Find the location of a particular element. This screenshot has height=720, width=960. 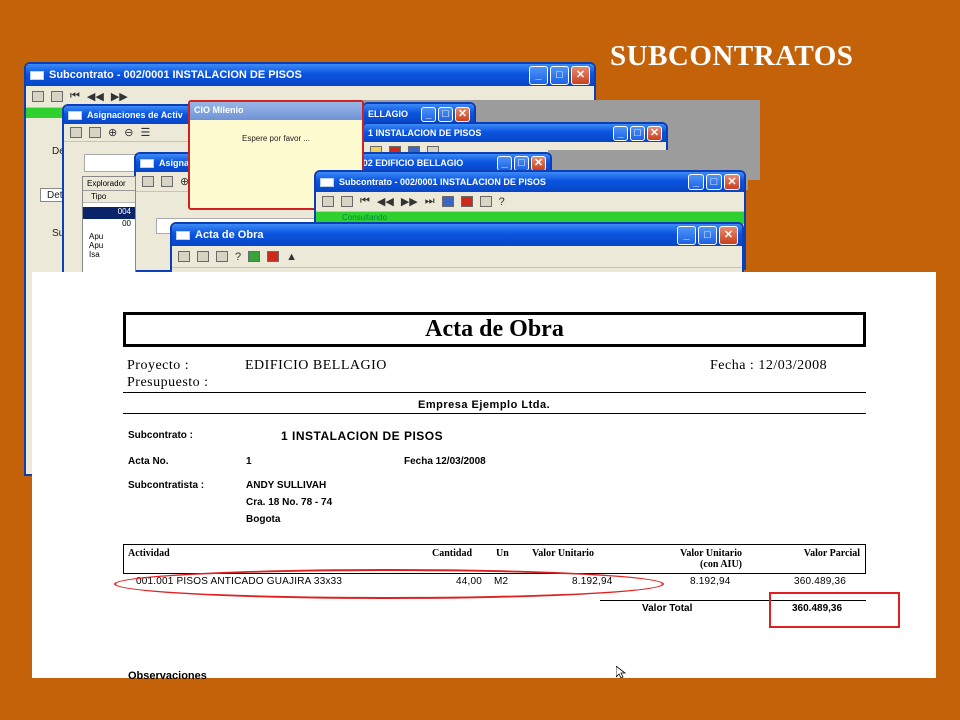

window-title: Acta de Obra is located at coordinates (229, 235).